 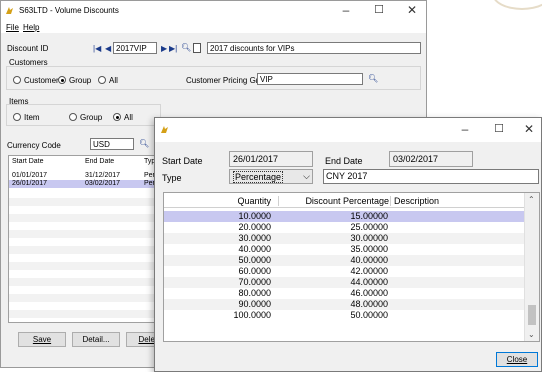 What do you see at coordinates (344, 260) in the screenshot?
I see `table-row: 50.0000 40.00000` at bounding box center [344, 260].